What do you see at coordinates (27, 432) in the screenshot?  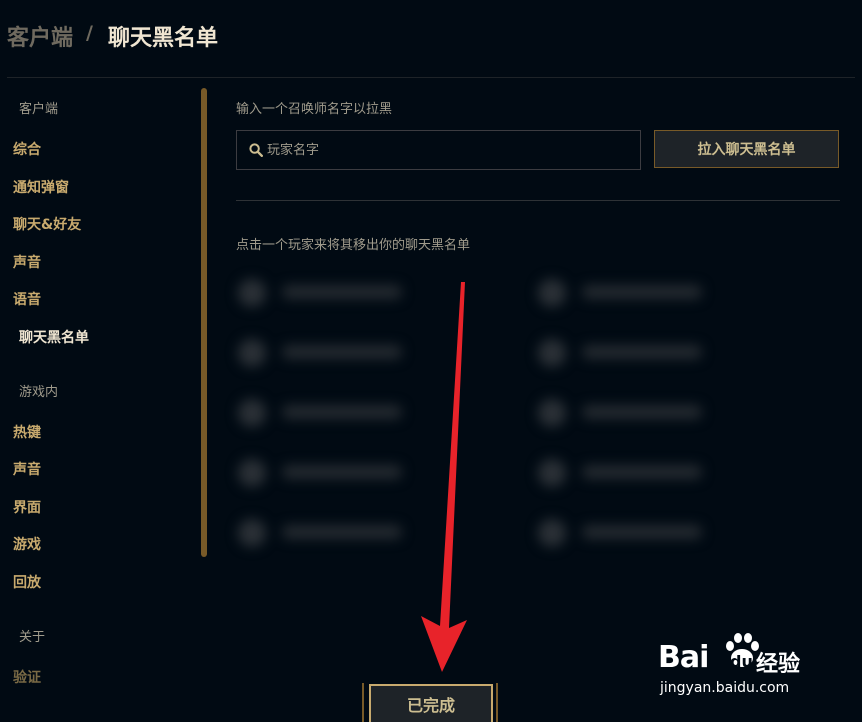 I see `sidebar-item-hotkeys: 热键` at bounding box center [27, 432].